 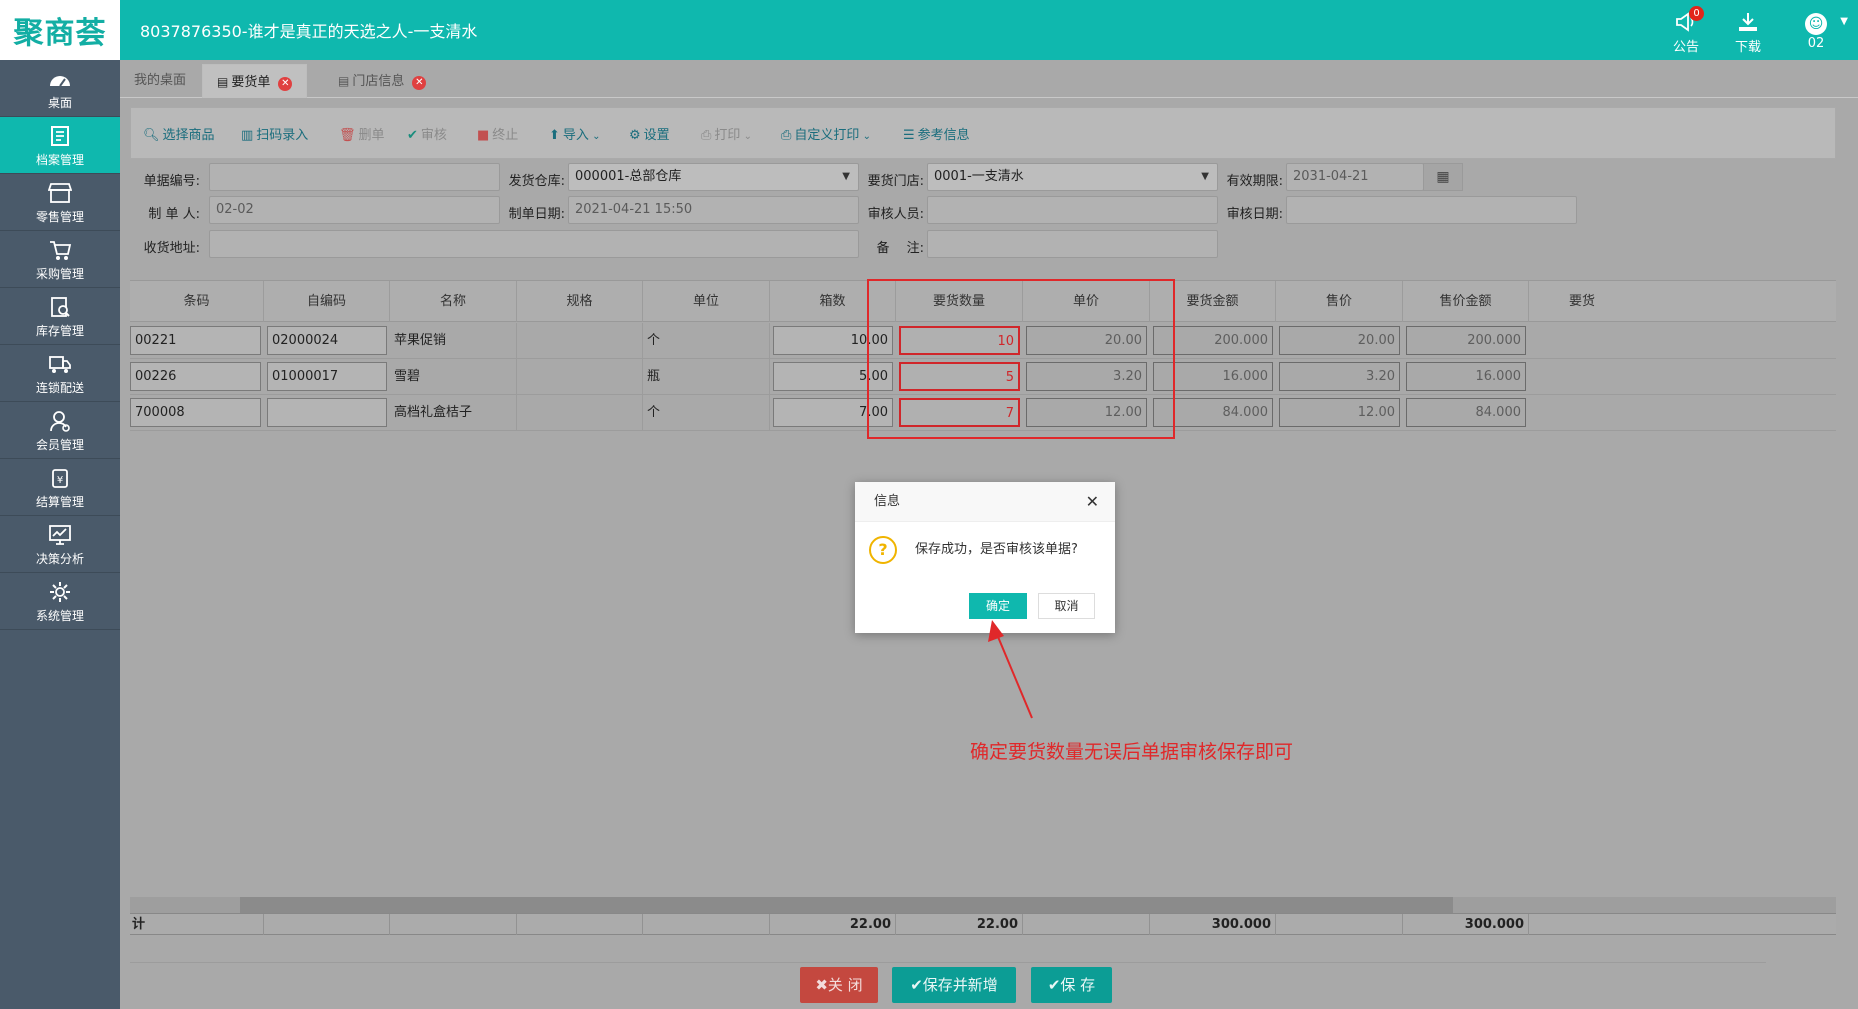 What do you see at coordinates (188, 135) in the screenshot?
I see `button-label: 选择商品` at bounding box center [188, 135].